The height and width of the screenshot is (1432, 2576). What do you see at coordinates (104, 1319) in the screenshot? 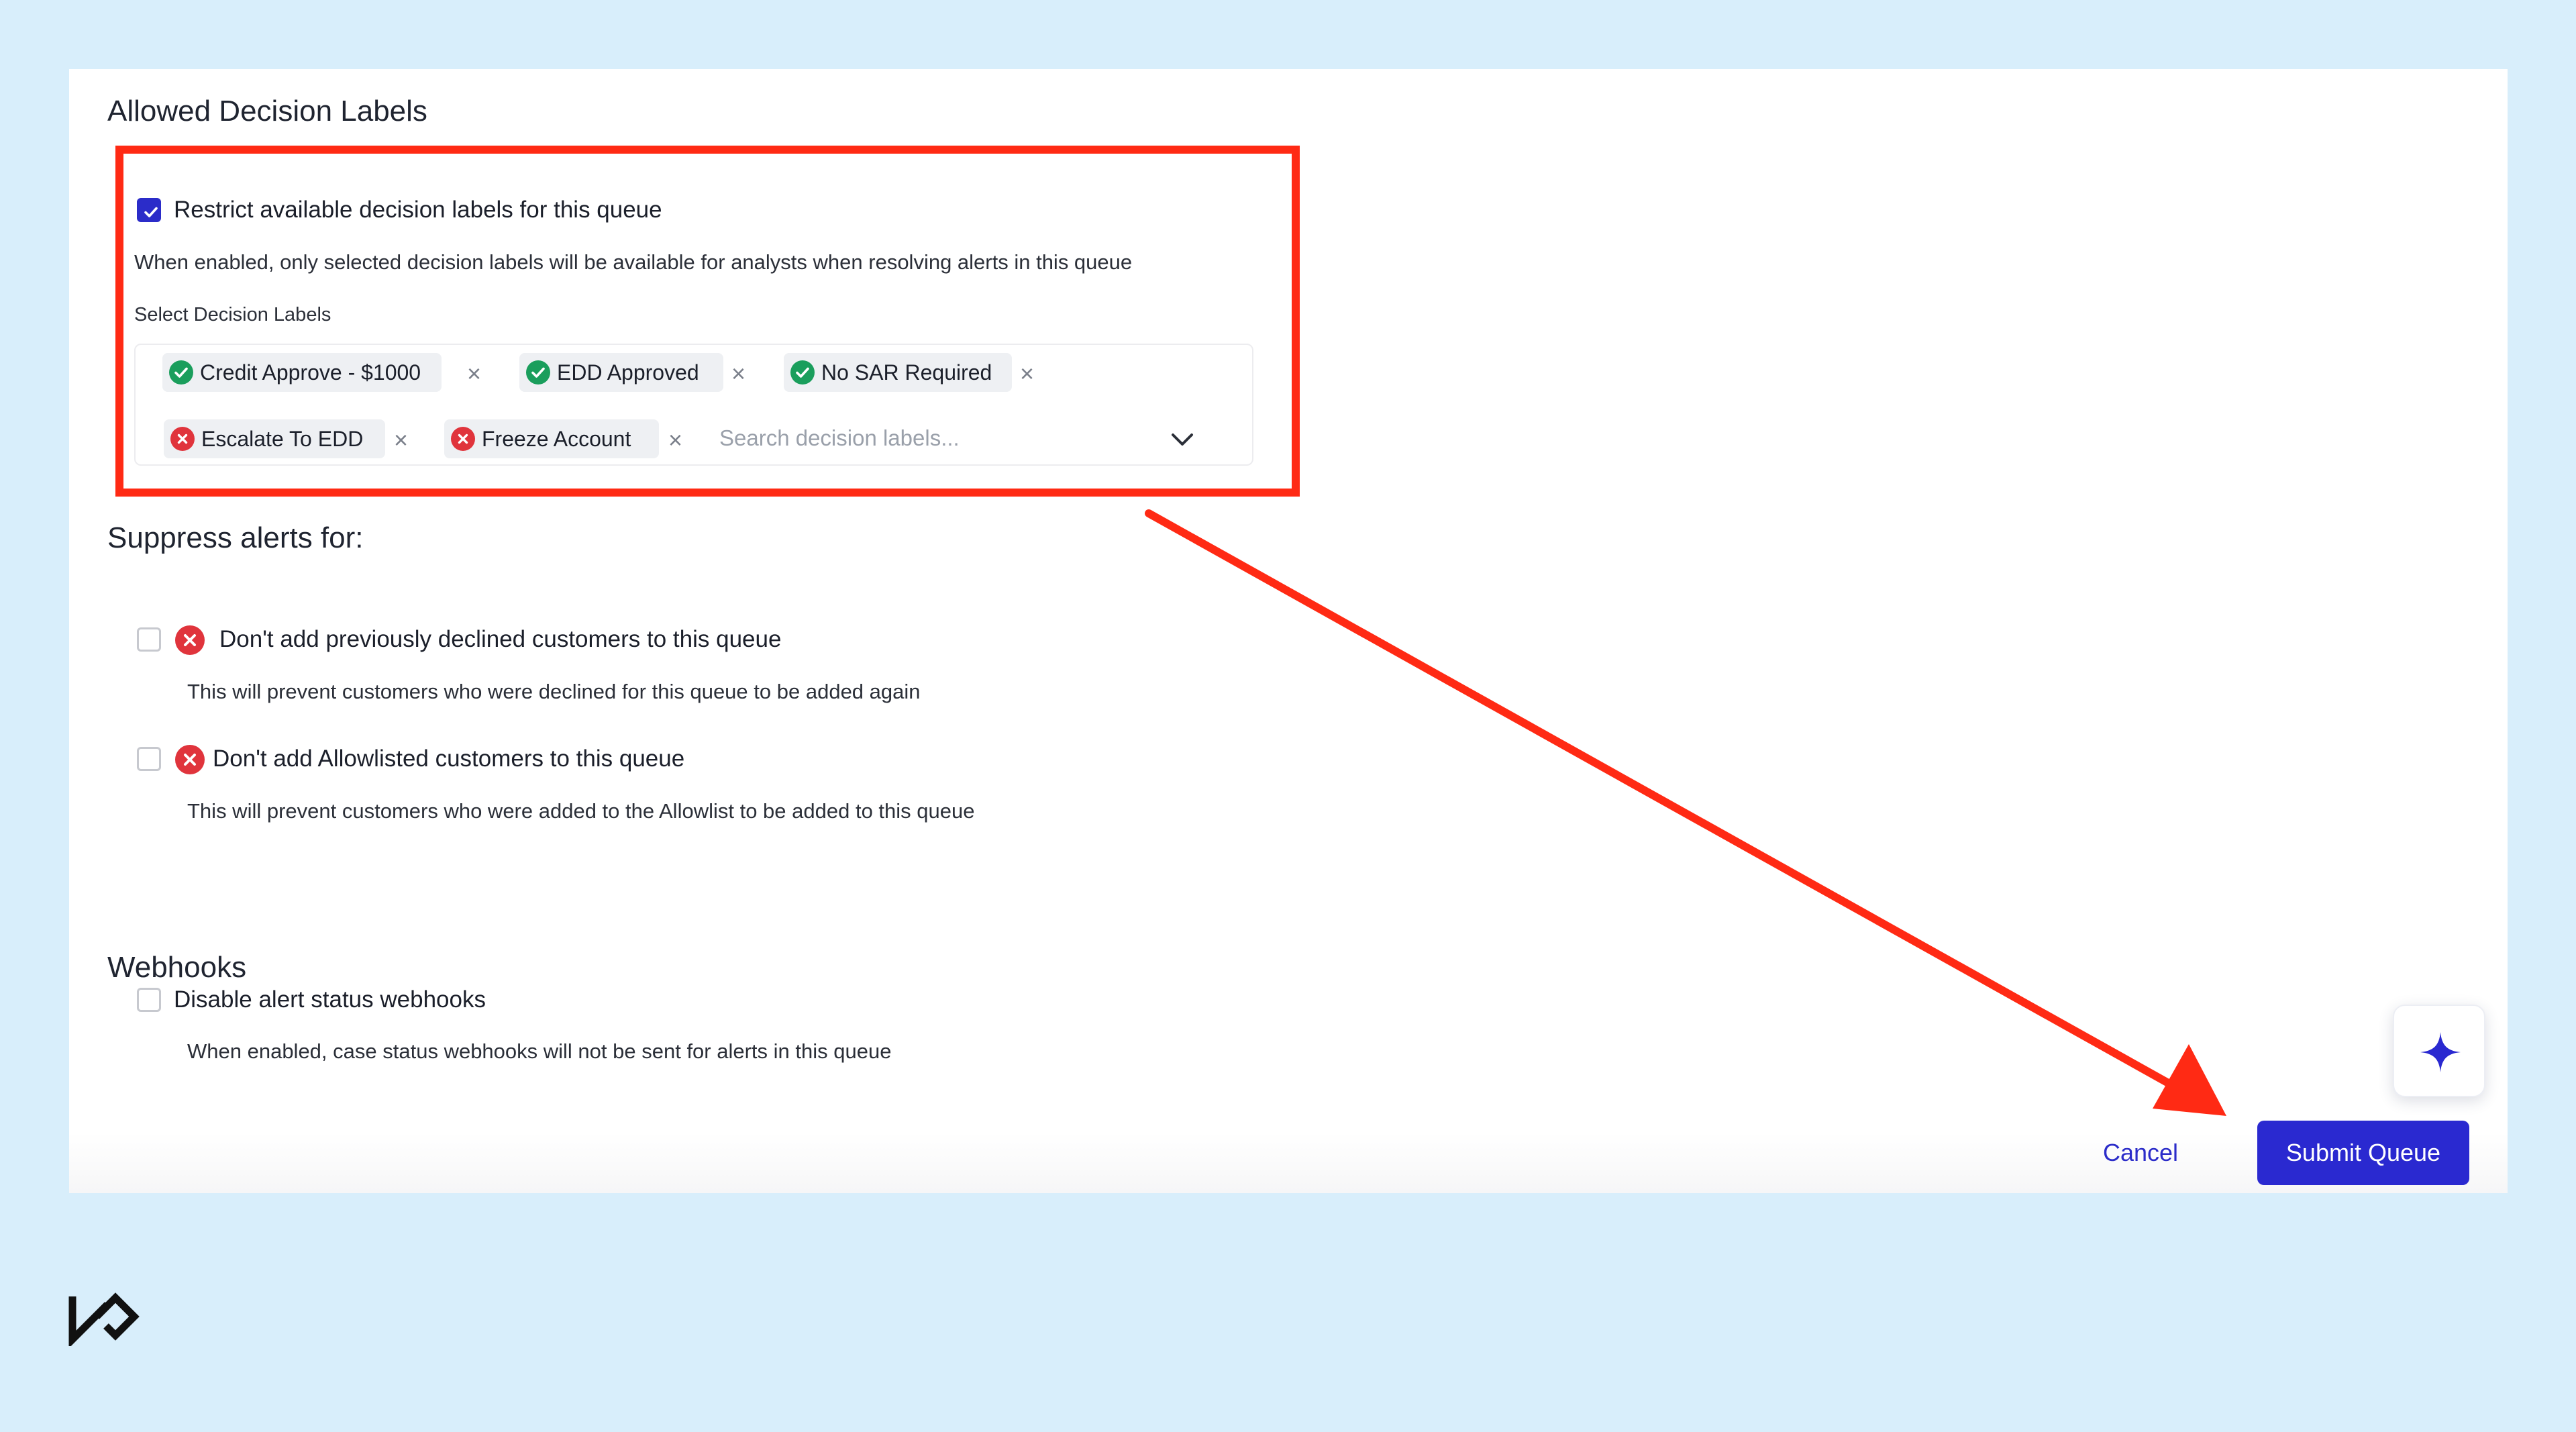
I see `brand-logo-icon` at bounding box center [104, 1319].